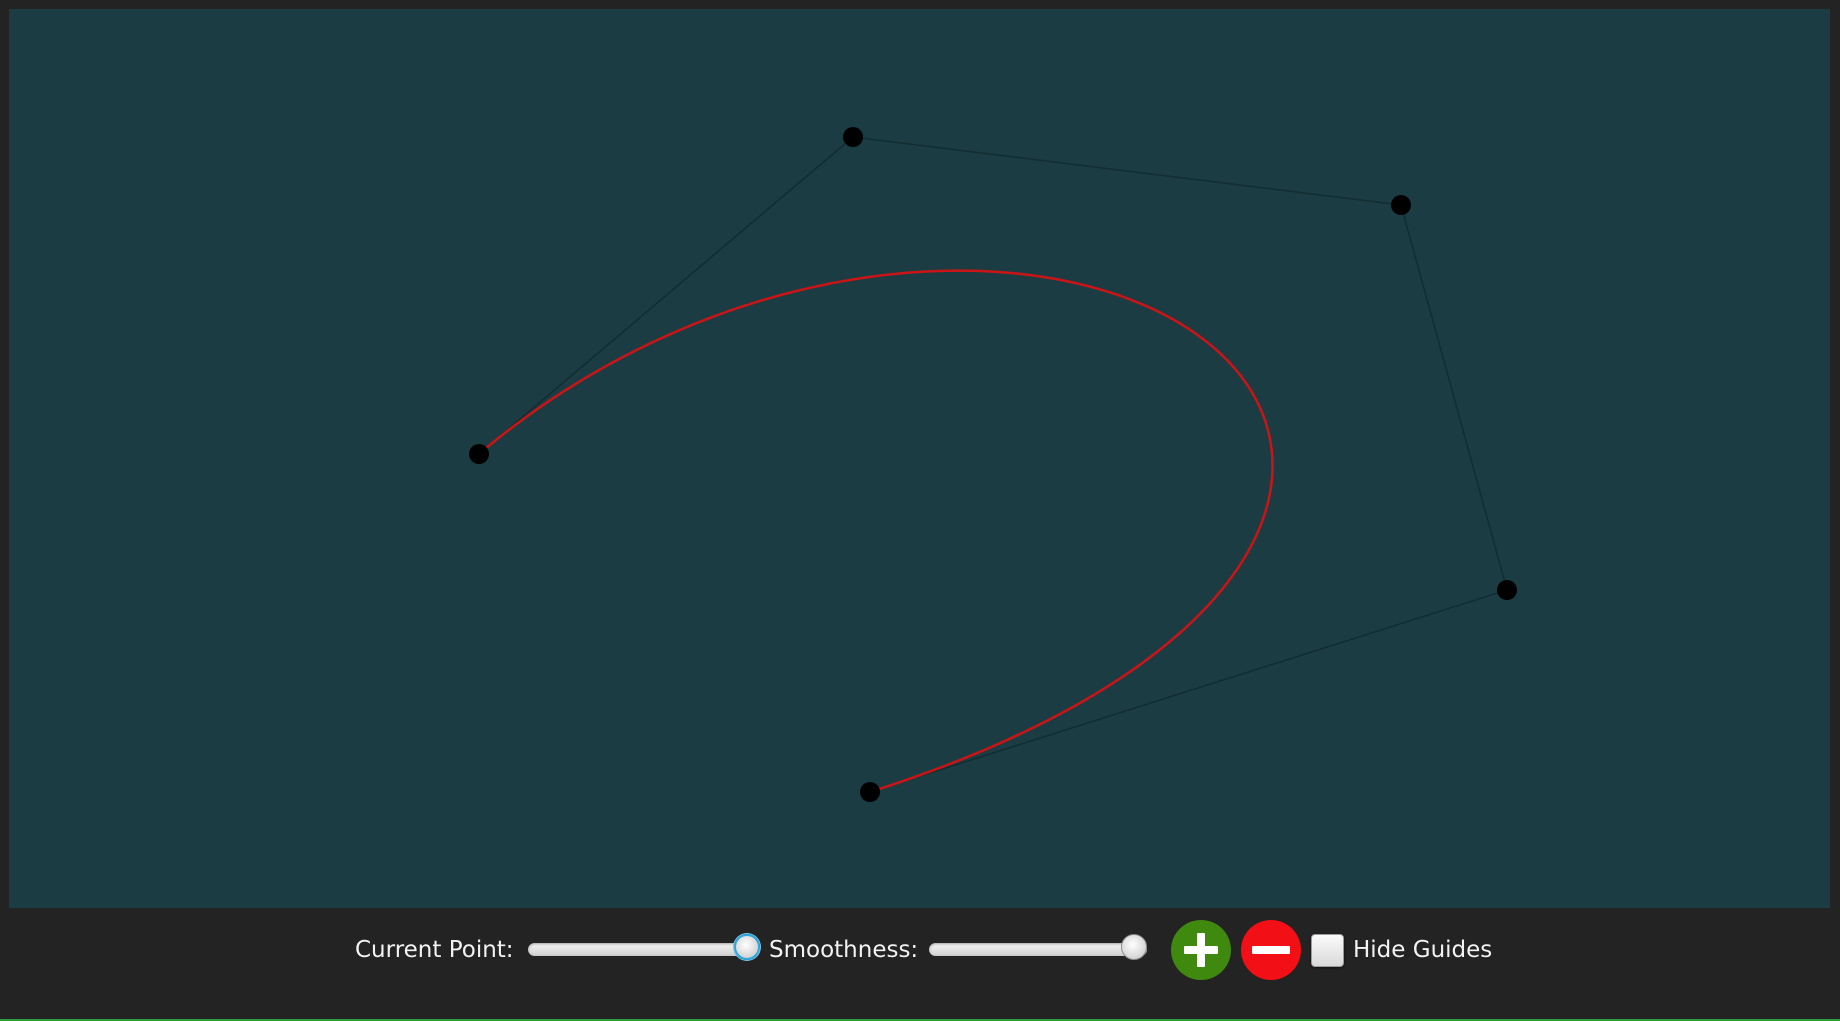  What do you see at coordinates (434, 950) in the screenshot?
I see `current-point-label: Current Point:` at bounding box center [434, 950].